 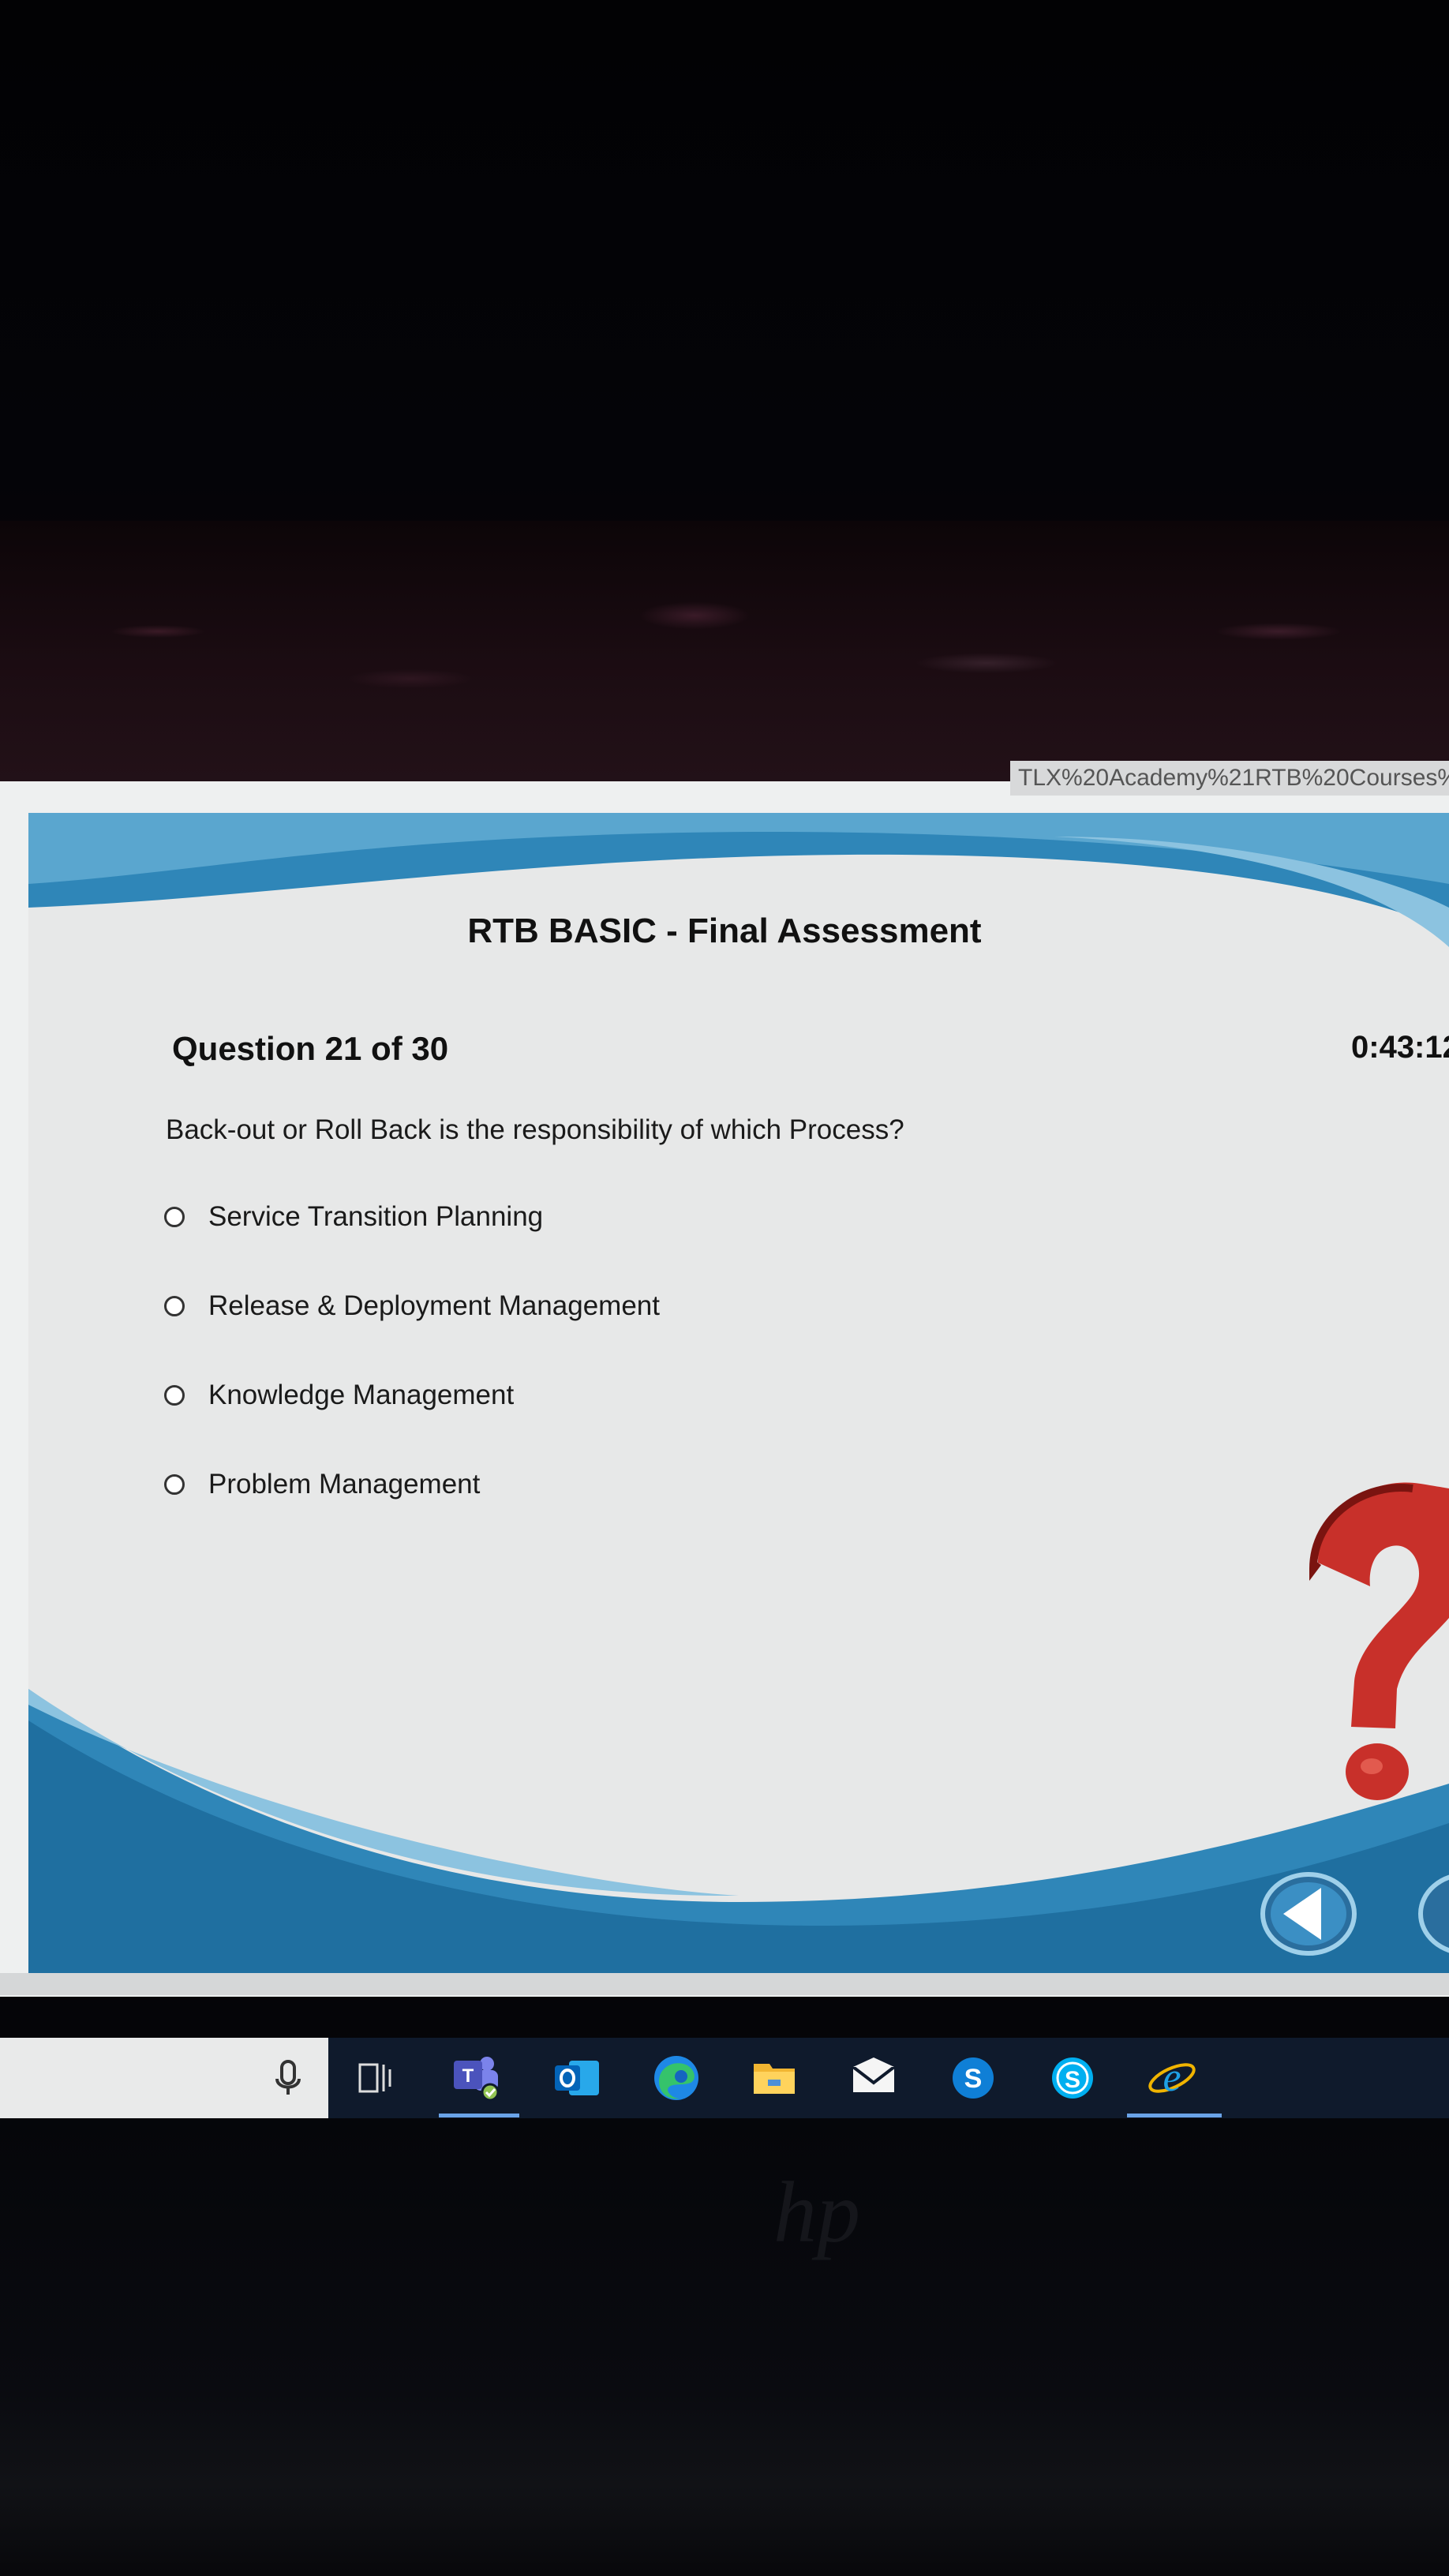 I want to click on svg-text: e, so click(x=1172, y=2077).